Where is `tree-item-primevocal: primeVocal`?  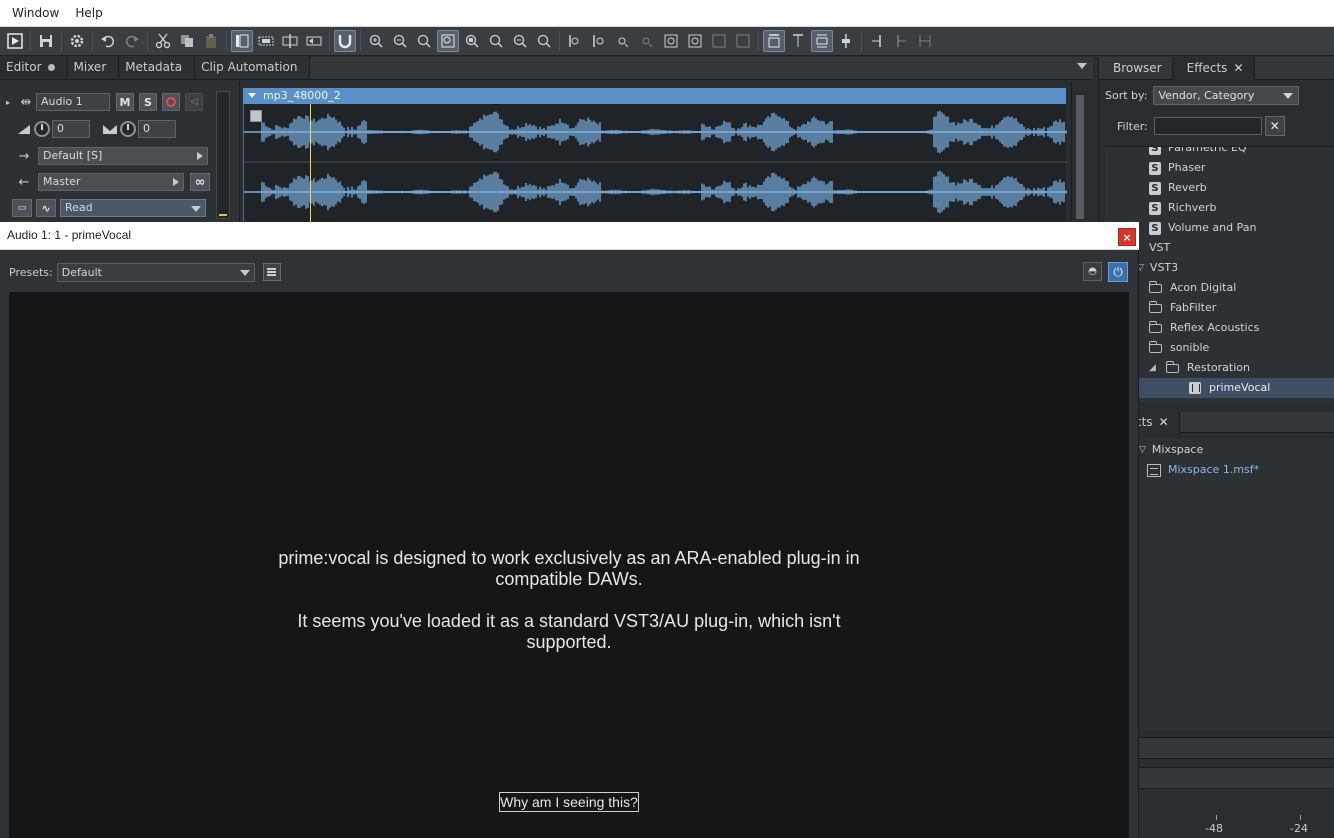 tree-item-primevocal: primeVocal is located at coordinates (1219, 388).